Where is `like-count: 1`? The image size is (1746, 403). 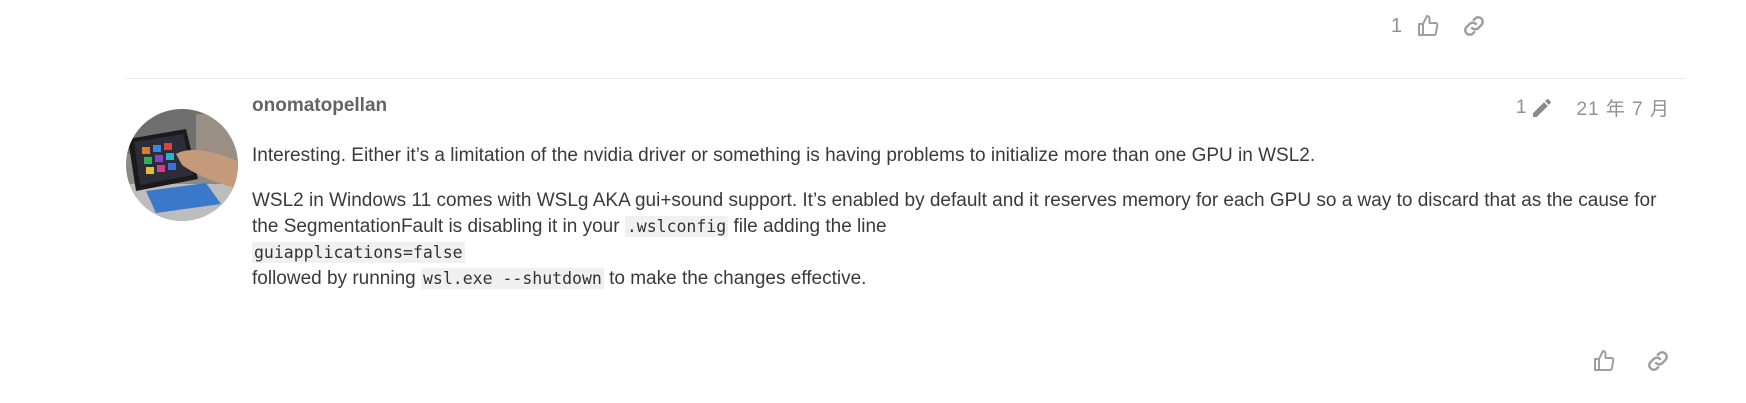
like-count: 1 is located at coordinates (1396, 25).